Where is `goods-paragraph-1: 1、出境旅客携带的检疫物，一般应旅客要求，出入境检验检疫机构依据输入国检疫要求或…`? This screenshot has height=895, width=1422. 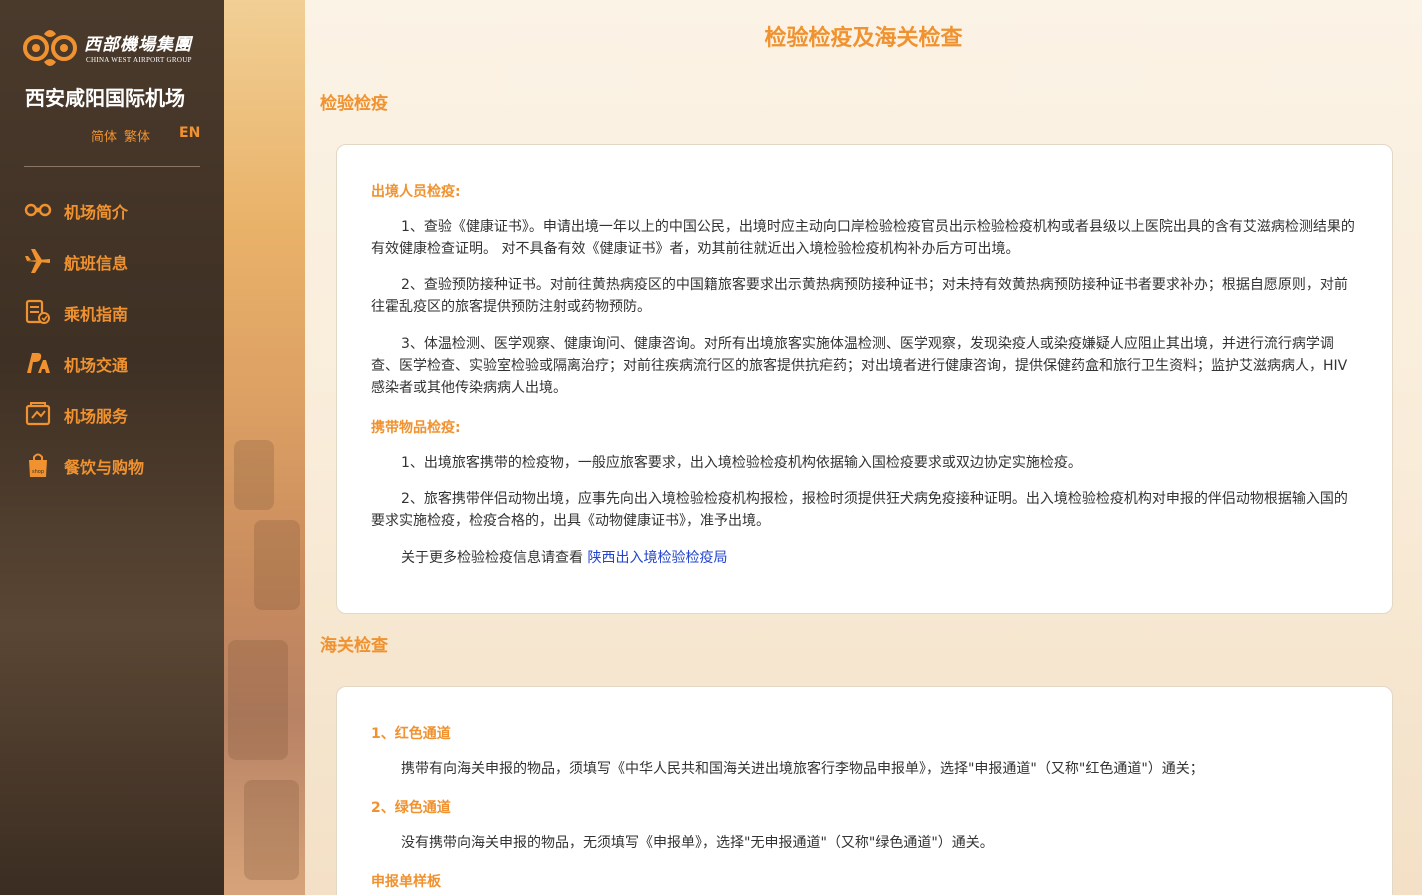 goods-paragraph-1: 1、出境旅客携带的检疫物，一般应旅客要求，出入境检验检疫机构依据输入国检疫要求或… is located at coordinates (741, 463).